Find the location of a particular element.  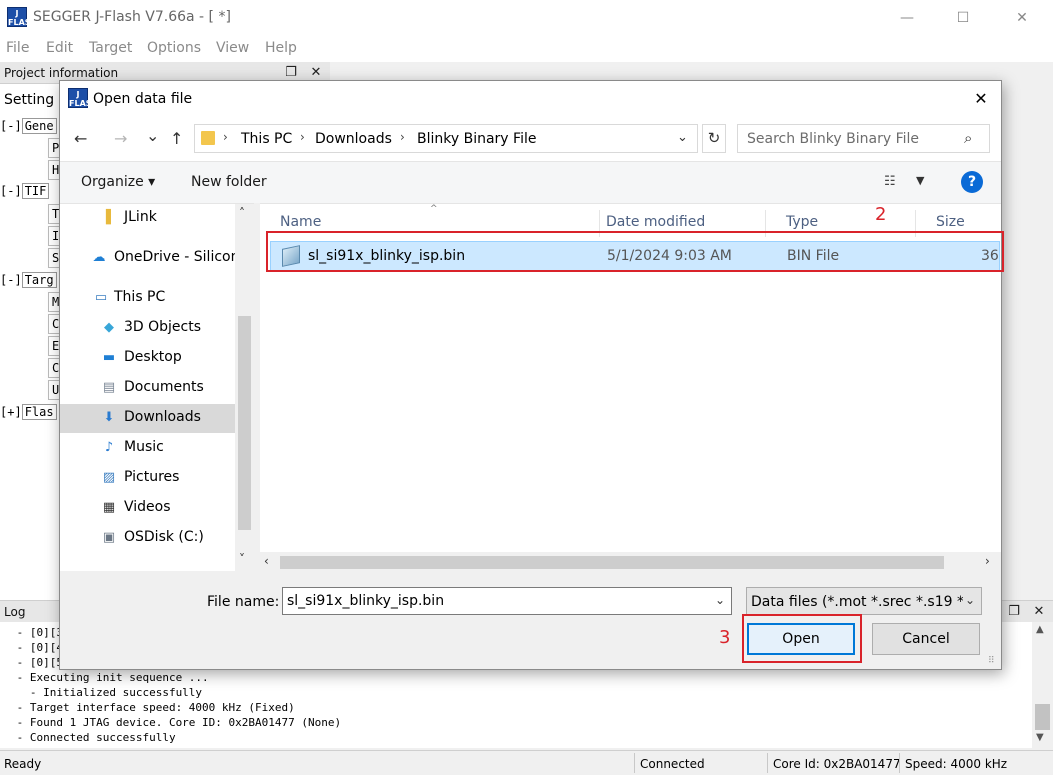

nav-pane-scrollbar: ˄ ˅ is located at coordinates (244, 387).